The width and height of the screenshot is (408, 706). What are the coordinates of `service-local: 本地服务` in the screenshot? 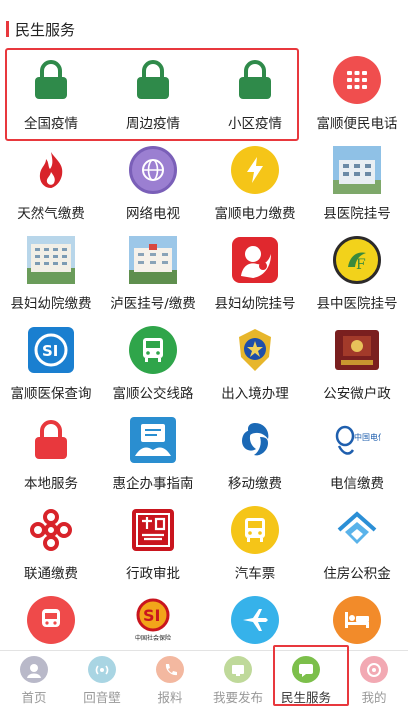 It's located at (51, 449).